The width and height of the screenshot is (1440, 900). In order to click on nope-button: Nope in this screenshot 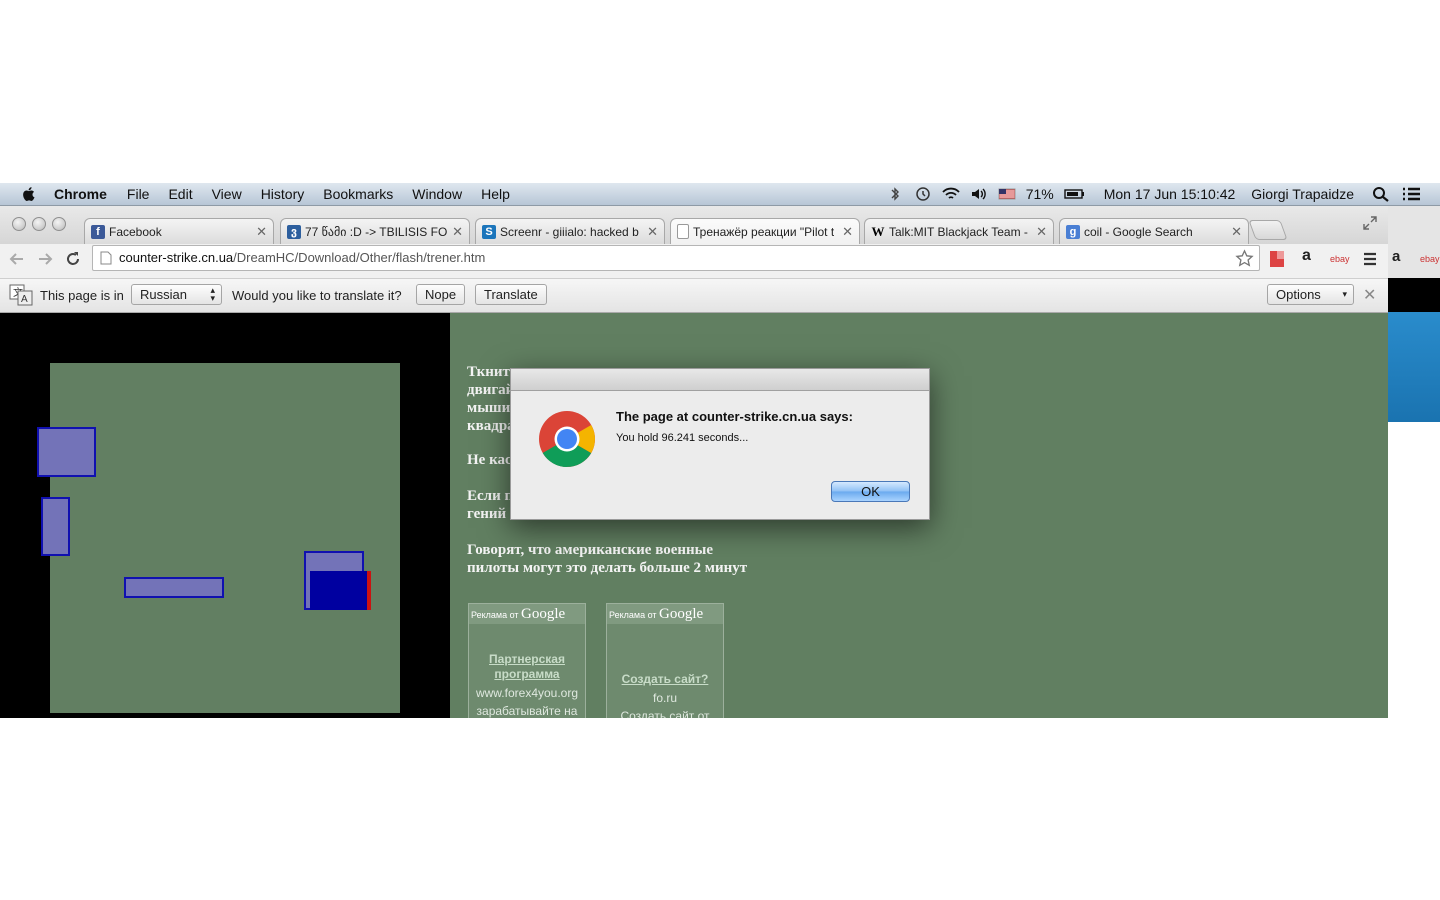, I will do `click(441, 294)`.